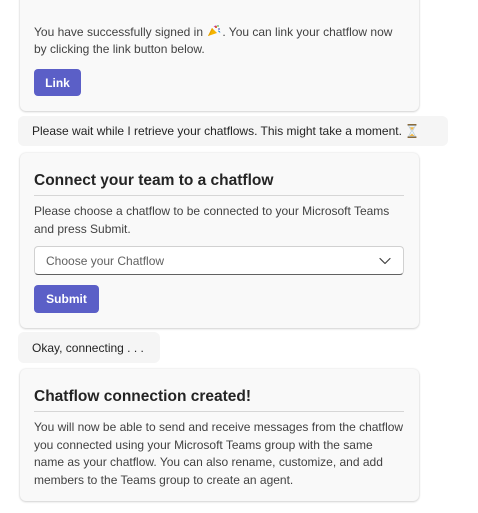 The width and height of the screenshot is (478, 513). I want to click on signin-text-before: You have successfully signed in, so click(118, 32).